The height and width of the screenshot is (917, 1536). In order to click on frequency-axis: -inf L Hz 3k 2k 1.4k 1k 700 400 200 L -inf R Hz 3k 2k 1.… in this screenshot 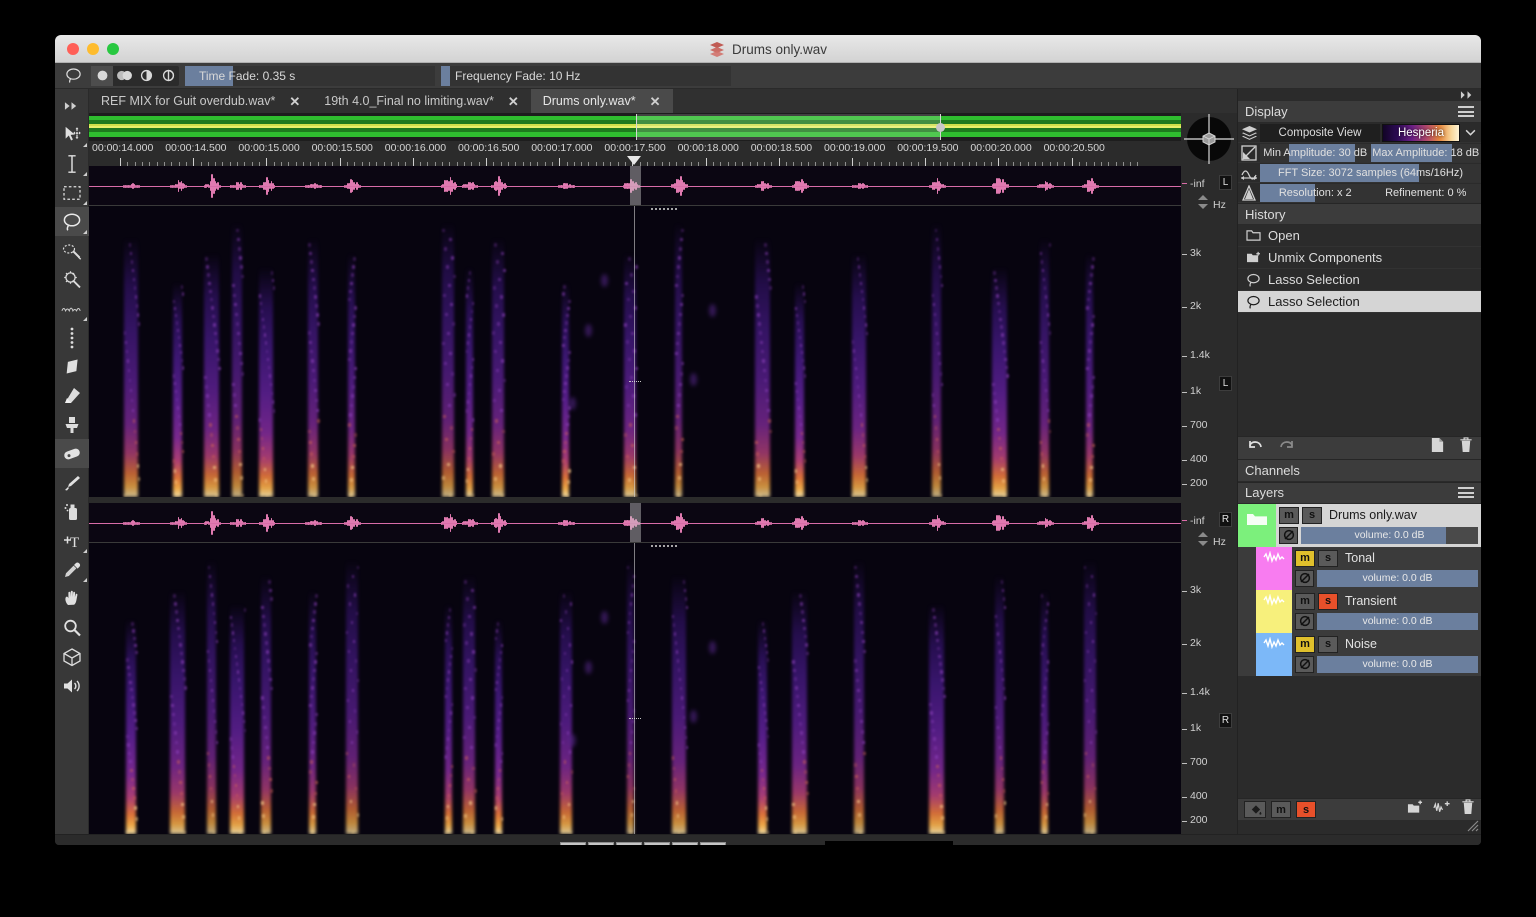, I will do `click(1209, 500)`.